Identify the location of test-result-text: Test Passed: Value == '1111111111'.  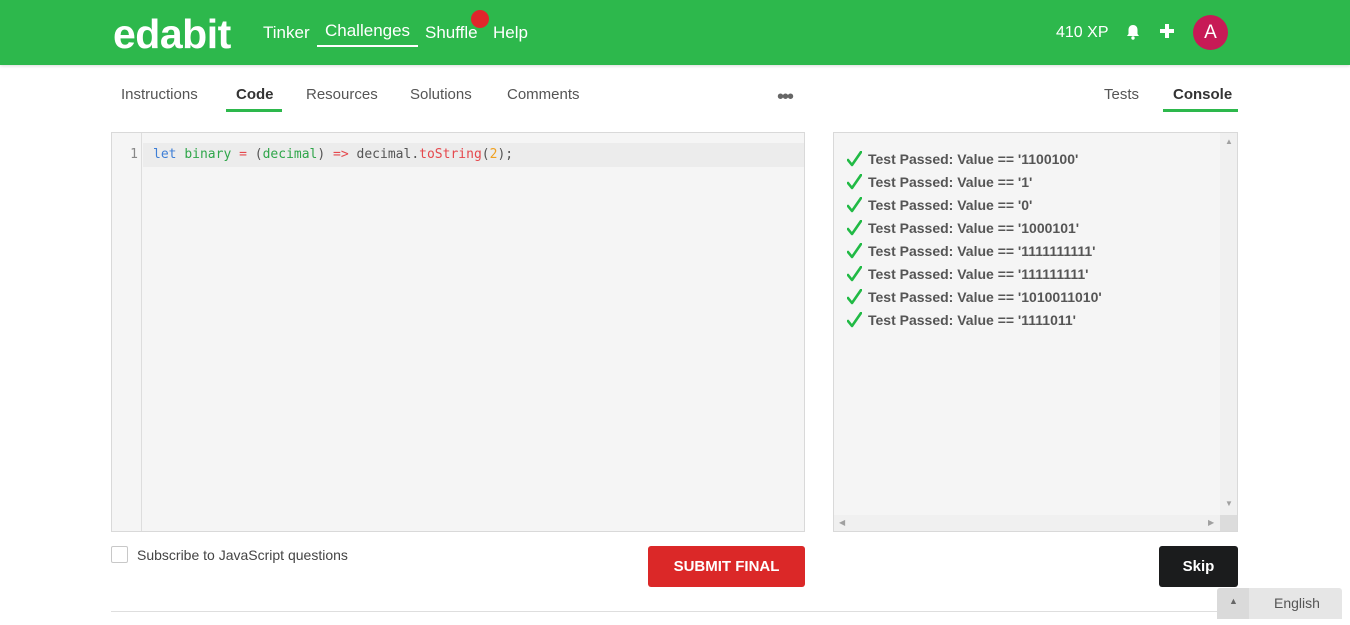
(982, 251).